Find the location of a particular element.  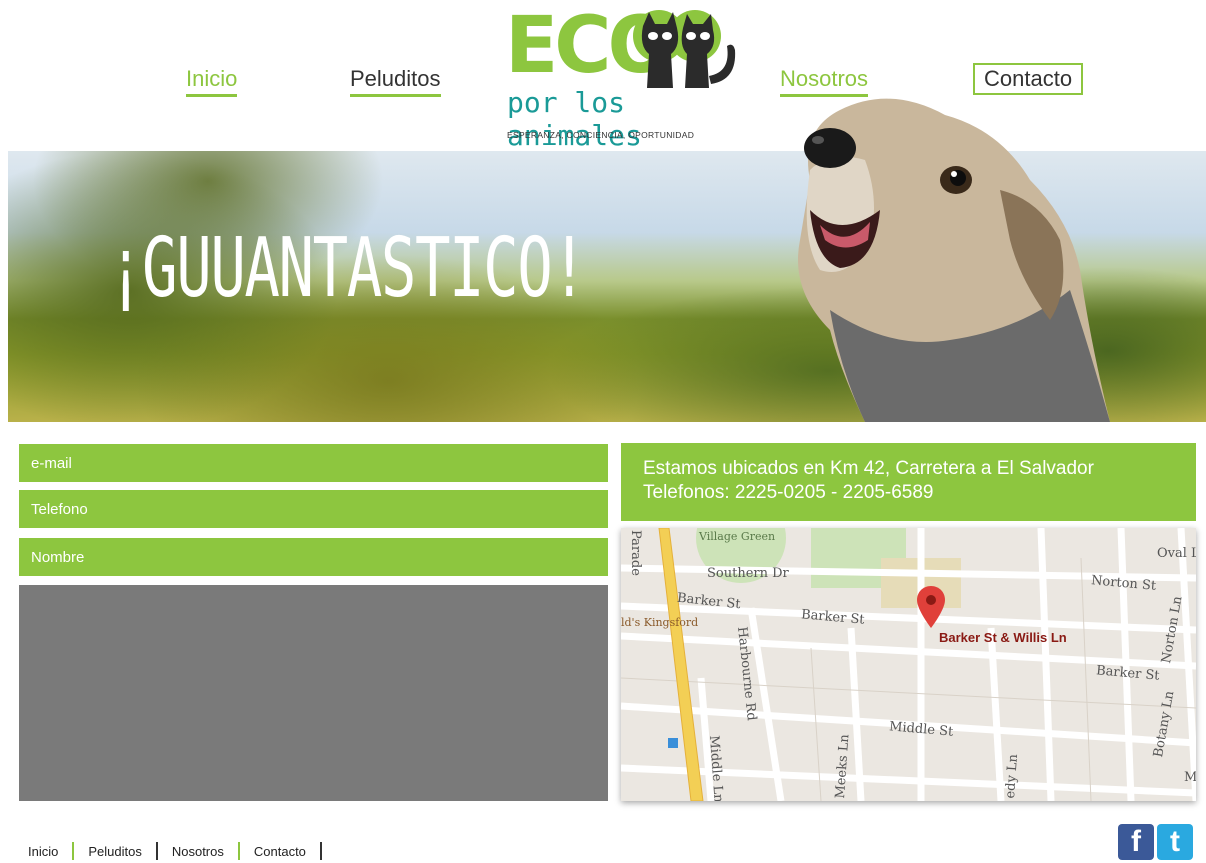

logo-slogan: ESPERANZA, CONCIENCIA, OPORTUNIDAD is located at coordinates (601, 135).